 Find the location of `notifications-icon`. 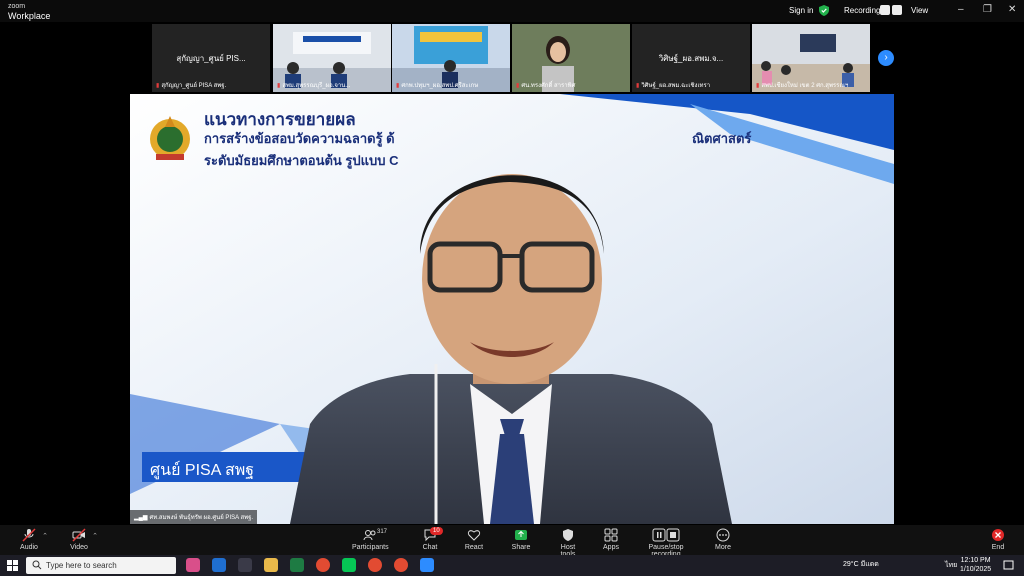

notifications-icon is located at coordinates (1008, 565).